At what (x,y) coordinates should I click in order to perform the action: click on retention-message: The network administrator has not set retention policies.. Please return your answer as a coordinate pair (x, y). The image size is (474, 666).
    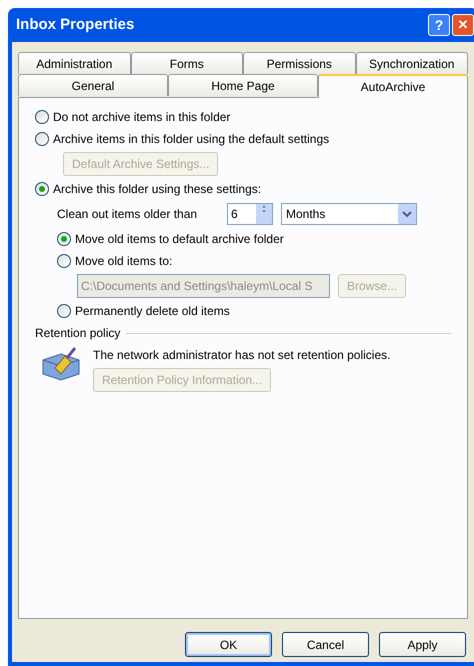
    Looking at the image, I should click on (241, 355).